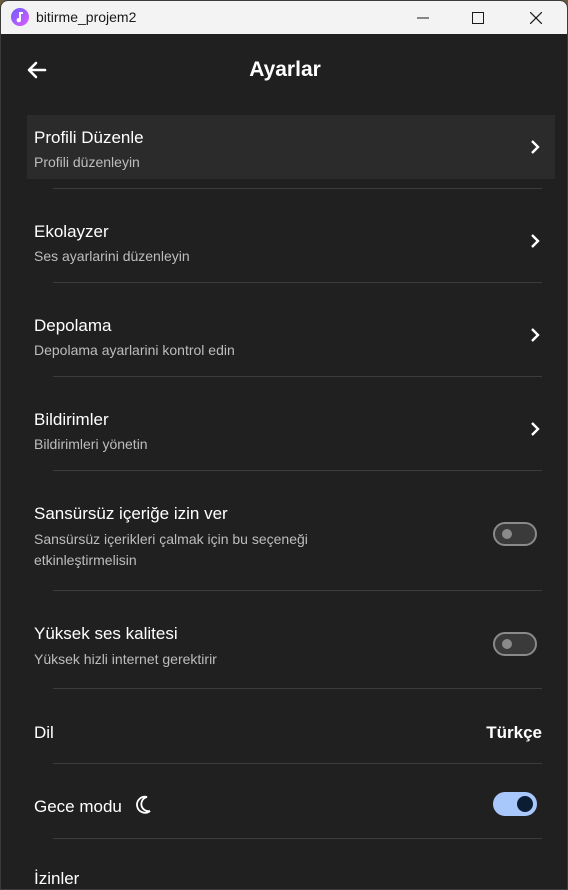 This screenshot has height=890, width=568. Describe the element at coordinates (85, 560) in the screenshot. I see `settings-item-subtitle-line2: etkinleştirmelisin` at that location.